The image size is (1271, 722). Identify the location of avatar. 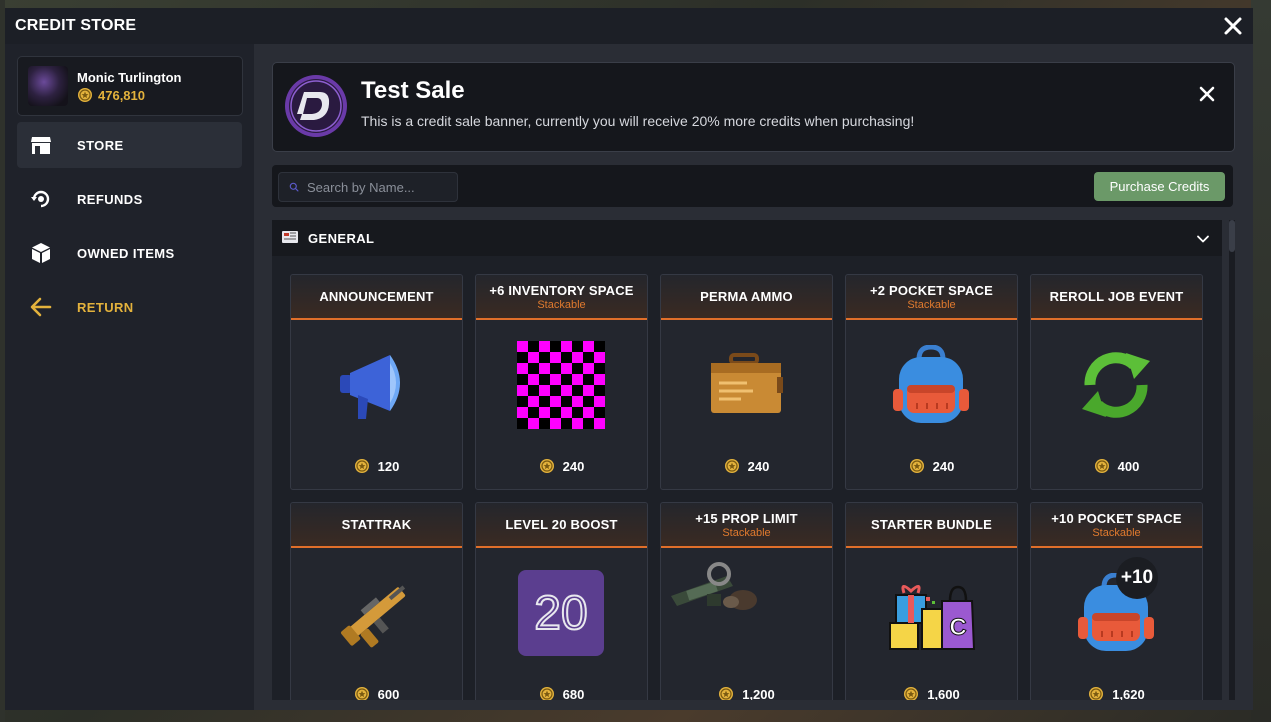
(48, 86).